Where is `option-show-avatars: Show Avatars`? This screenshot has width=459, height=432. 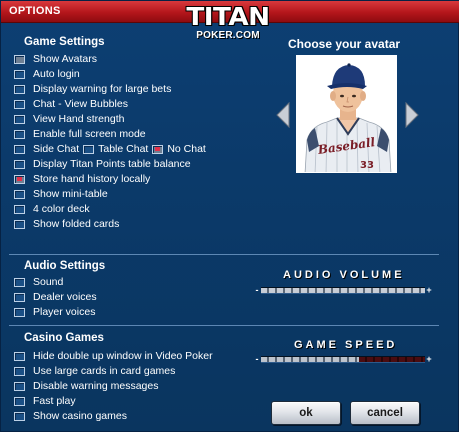
option-show-avatars: Show Avatars is located at coordinates (55, 59).